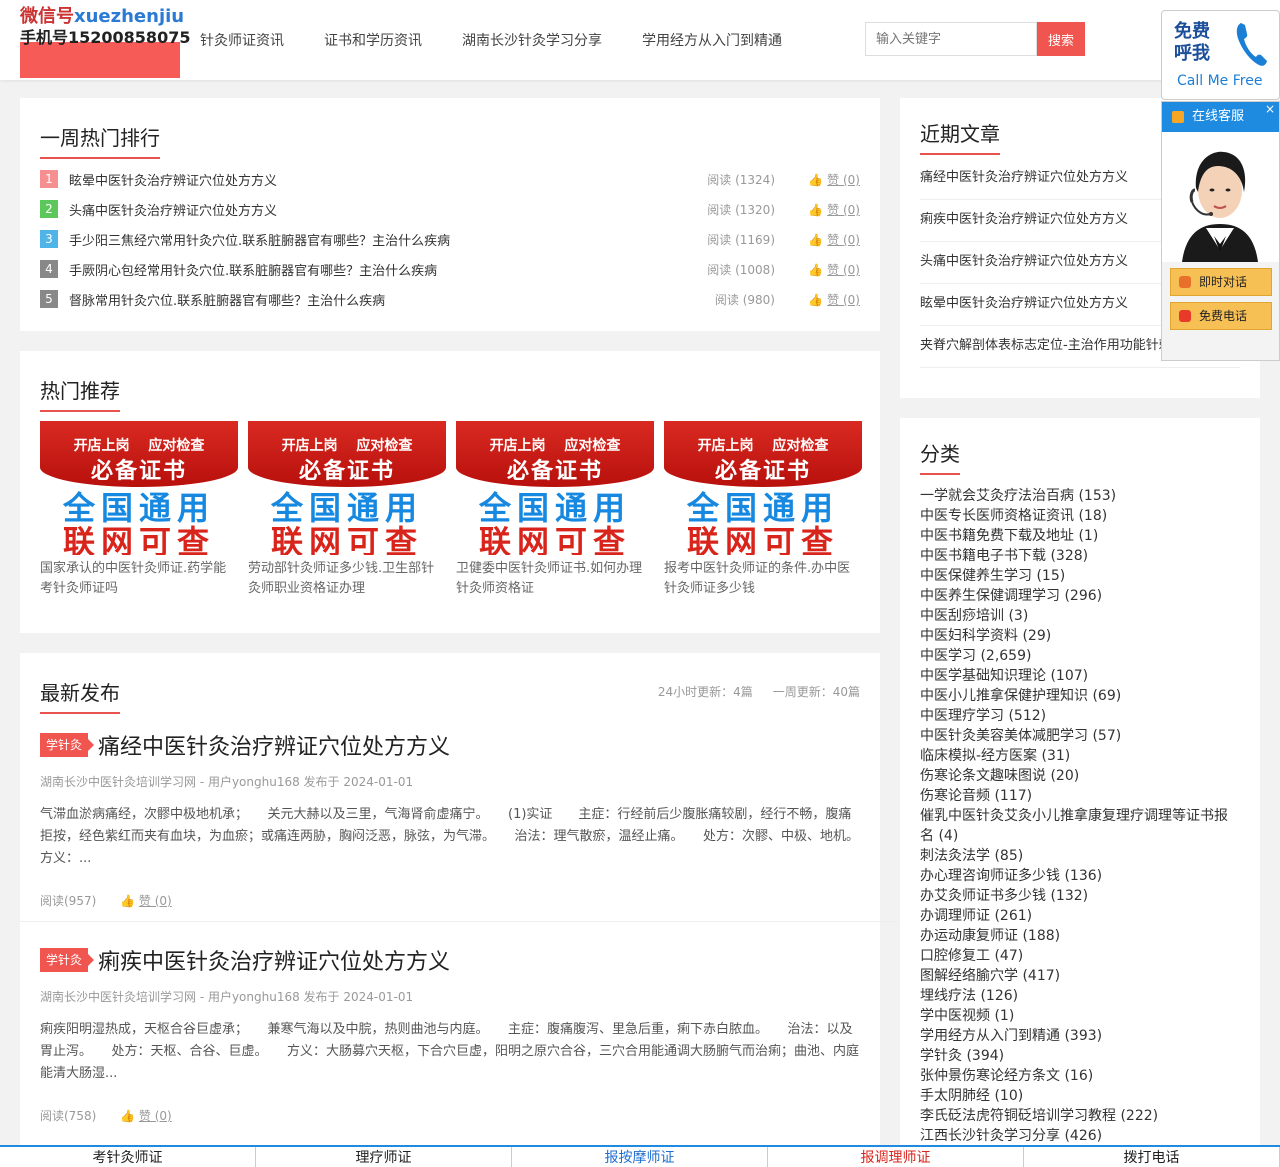  I want to click on category-link: 中医理疗学习 (512), so click(1080, 716).